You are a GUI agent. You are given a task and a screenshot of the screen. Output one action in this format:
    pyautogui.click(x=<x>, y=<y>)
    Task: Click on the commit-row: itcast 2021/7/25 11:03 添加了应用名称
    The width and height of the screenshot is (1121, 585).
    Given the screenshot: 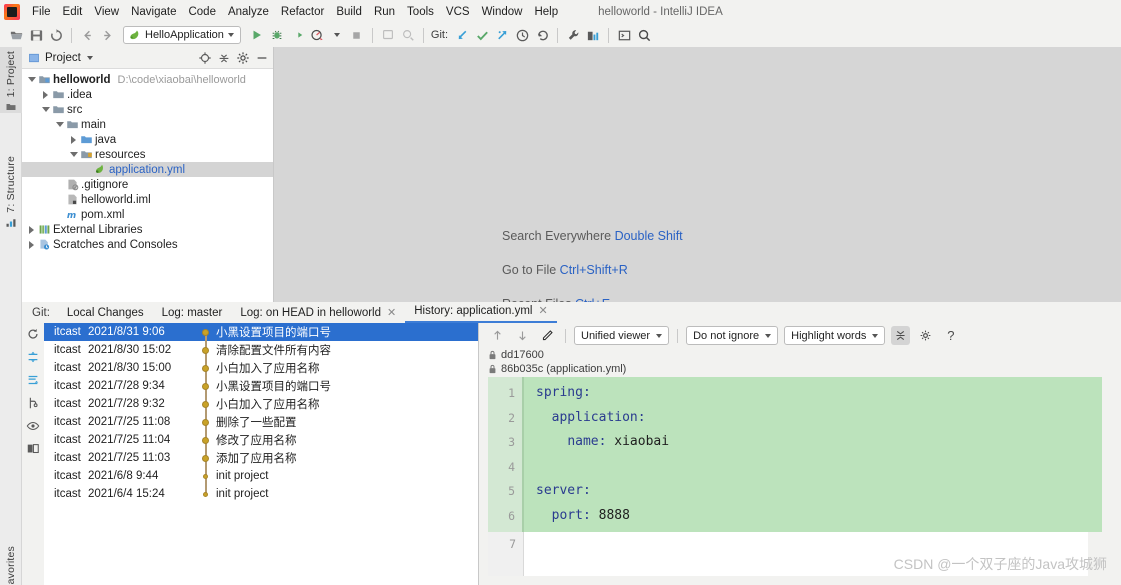 What is the action you would take?
    pyautogui.click(x=261, y=458)
    